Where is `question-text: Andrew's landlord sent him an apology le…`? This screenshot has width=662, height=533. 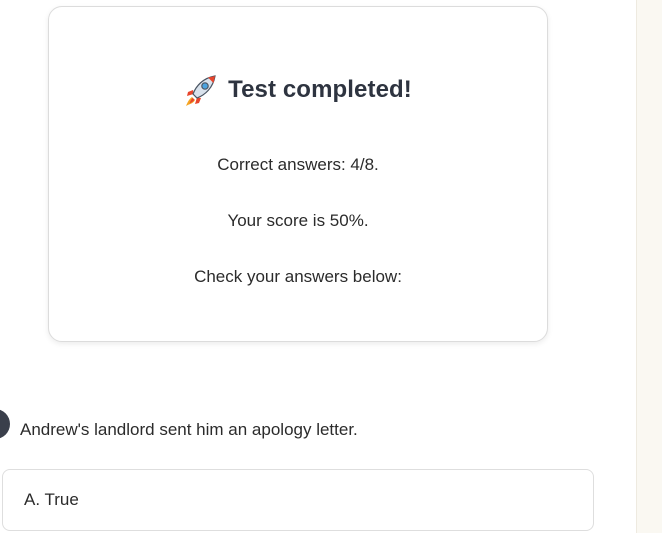
question-text: Andrew's landlord sent him an apology le… is located at coordinates (189, 429).